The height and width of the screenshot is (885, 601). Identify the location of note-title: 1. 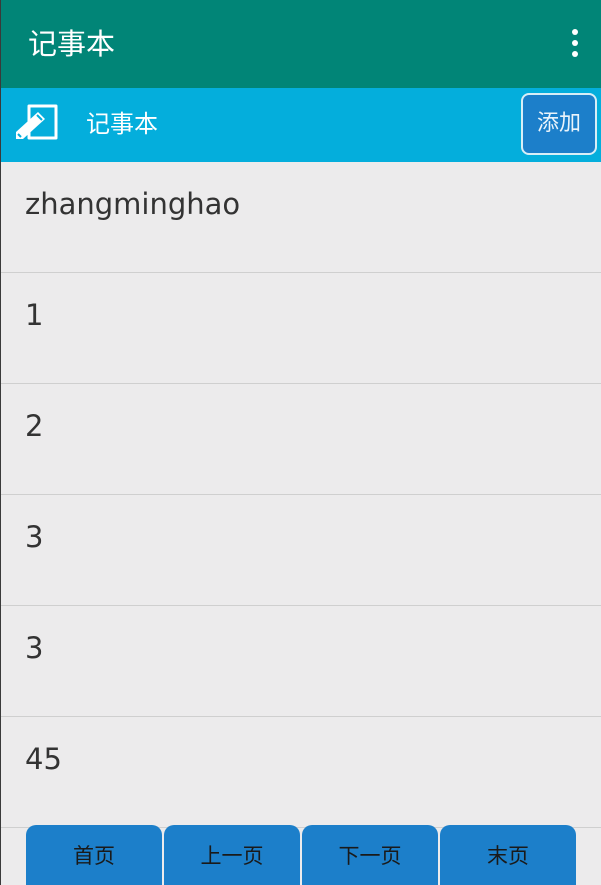
(34, 315).